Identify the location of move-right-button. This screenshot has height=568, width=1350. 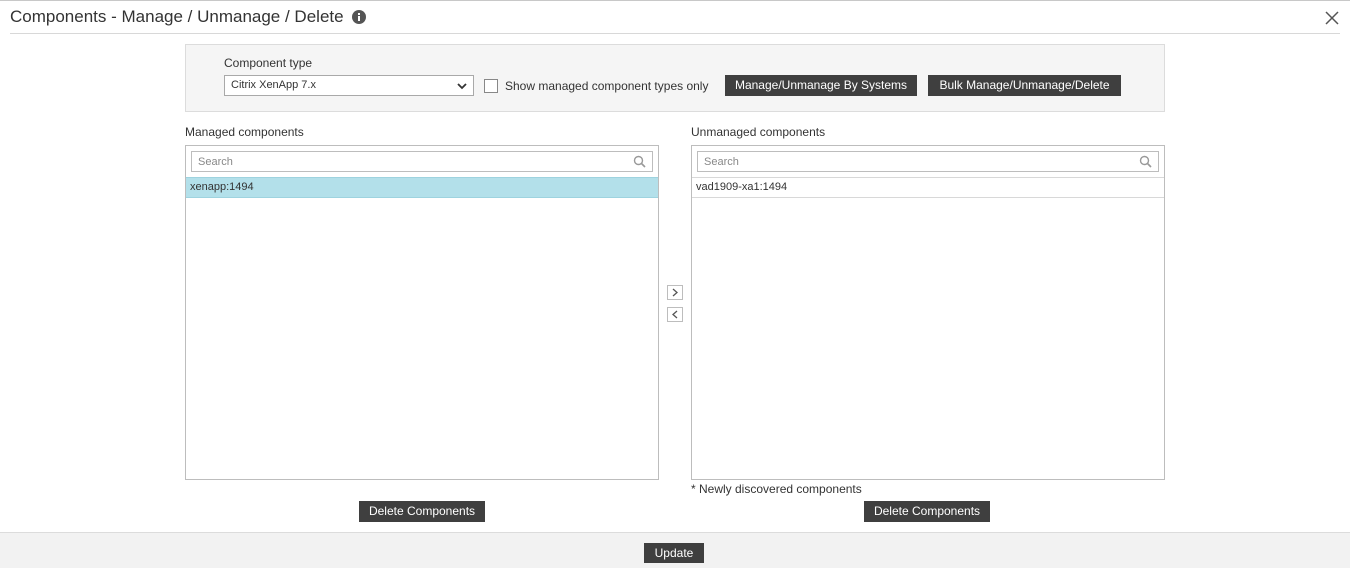
(675, 292).